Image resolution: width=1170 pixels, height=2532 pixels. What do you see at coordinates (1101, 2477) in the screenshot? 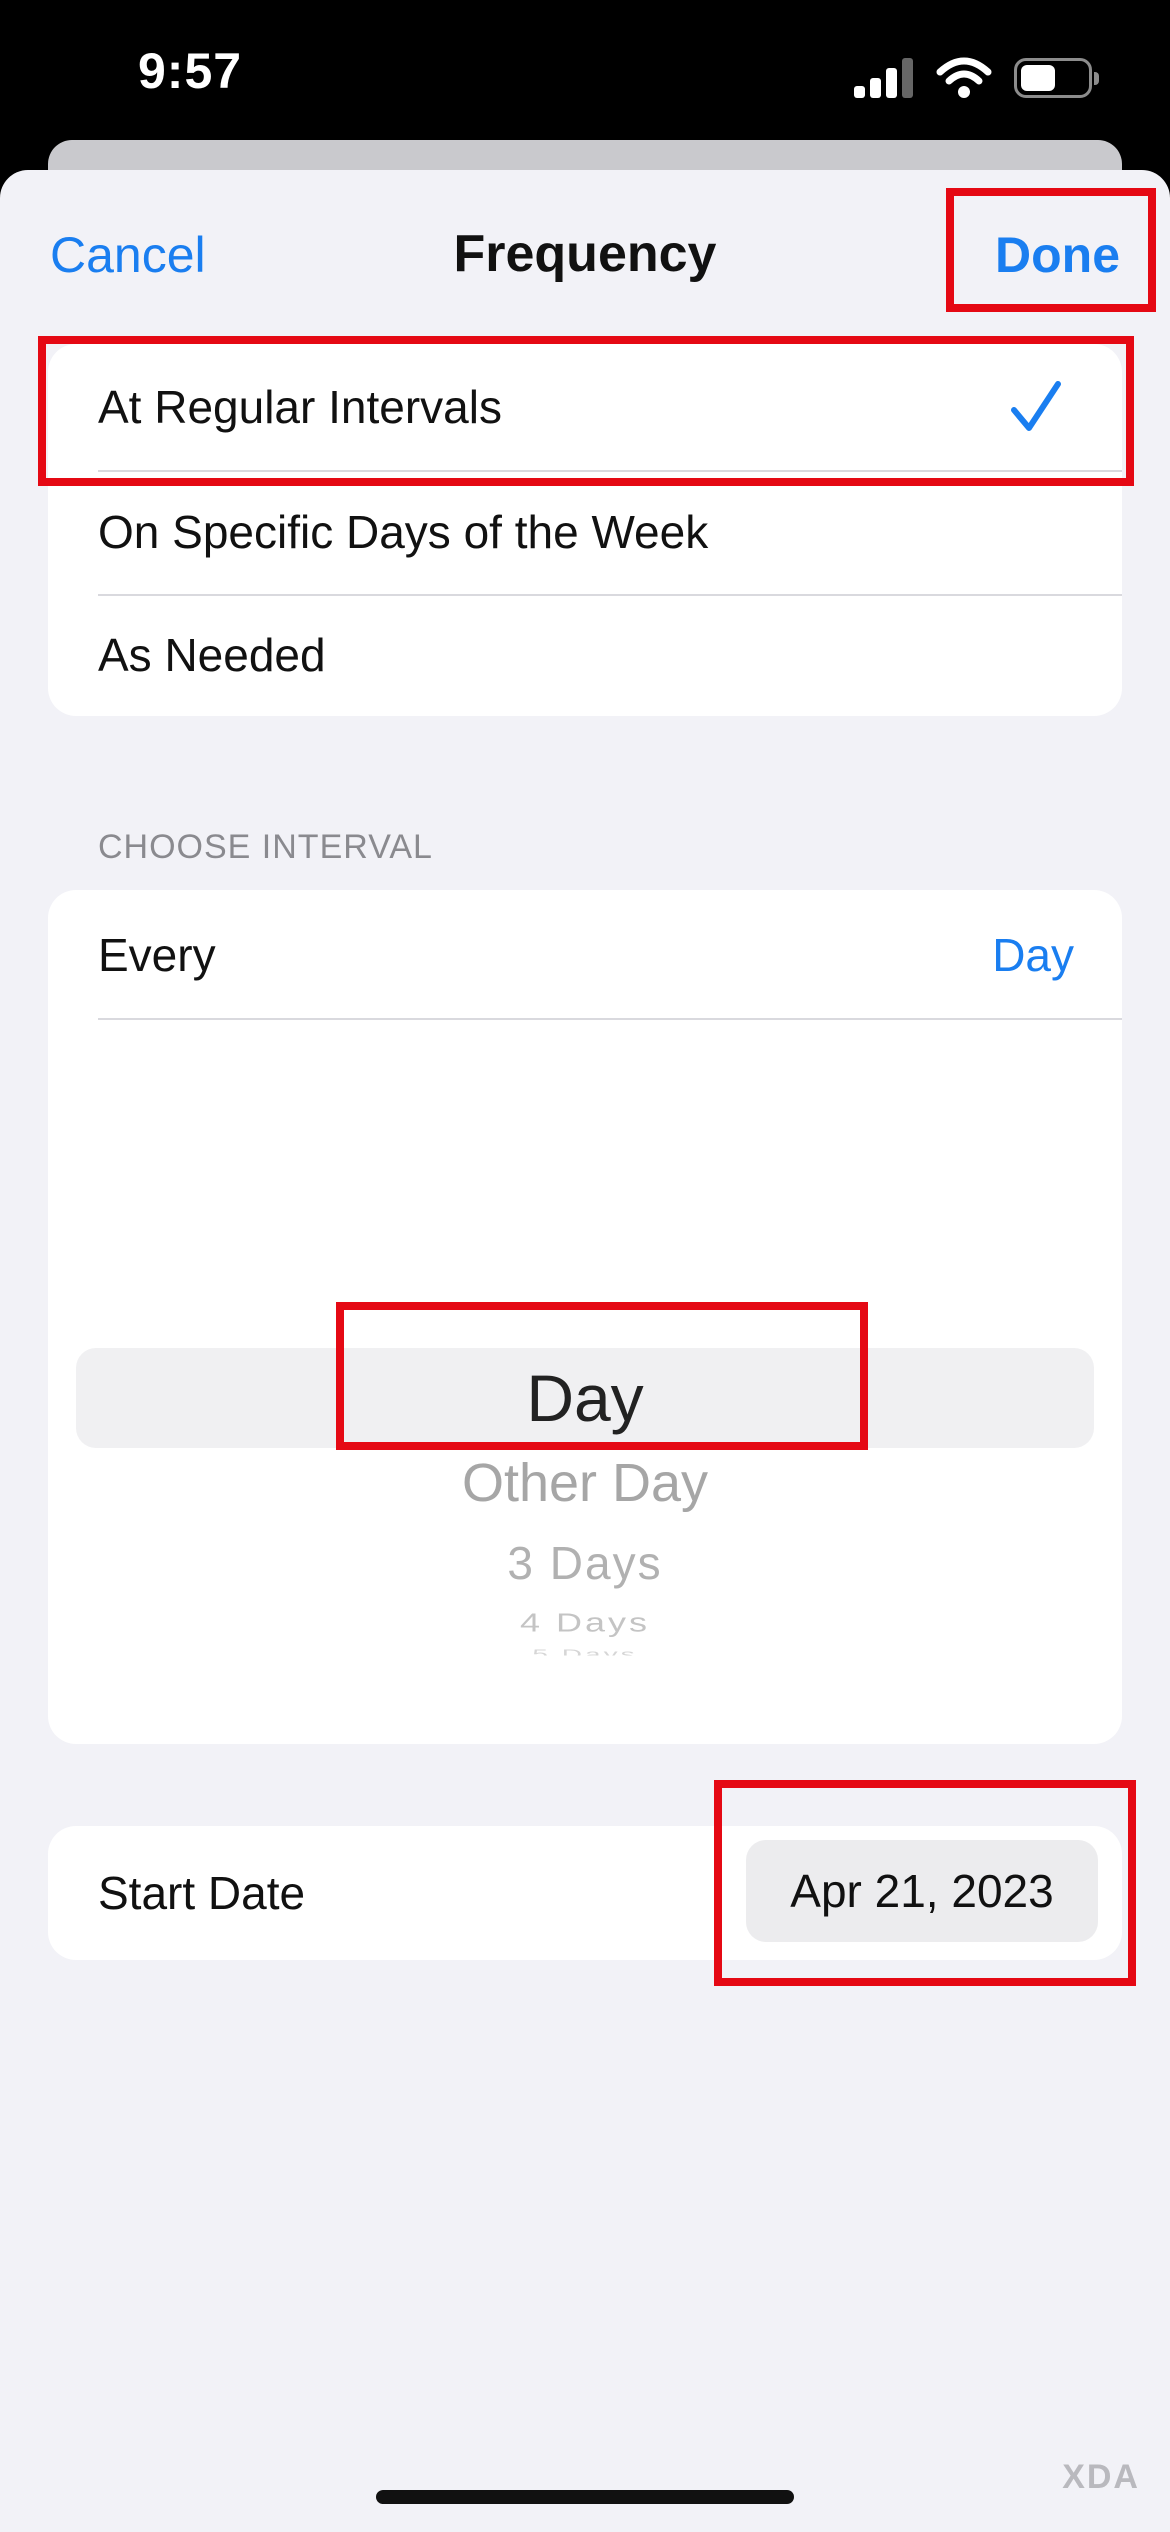
I see `watermark-logo: XDA` at bounding box center [1101, 2477].